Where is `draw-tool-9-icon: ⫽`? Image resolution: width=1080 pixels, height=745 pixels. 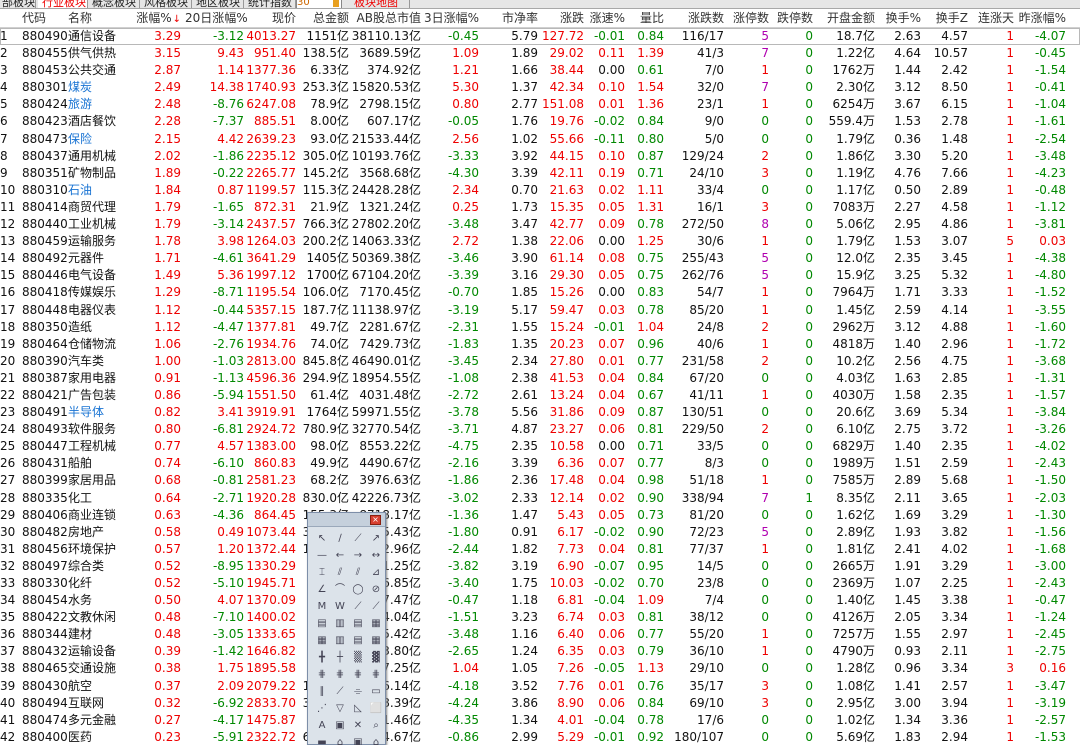
draw-tool-9-icon: ⫽ is located at coordinates (340, 573).